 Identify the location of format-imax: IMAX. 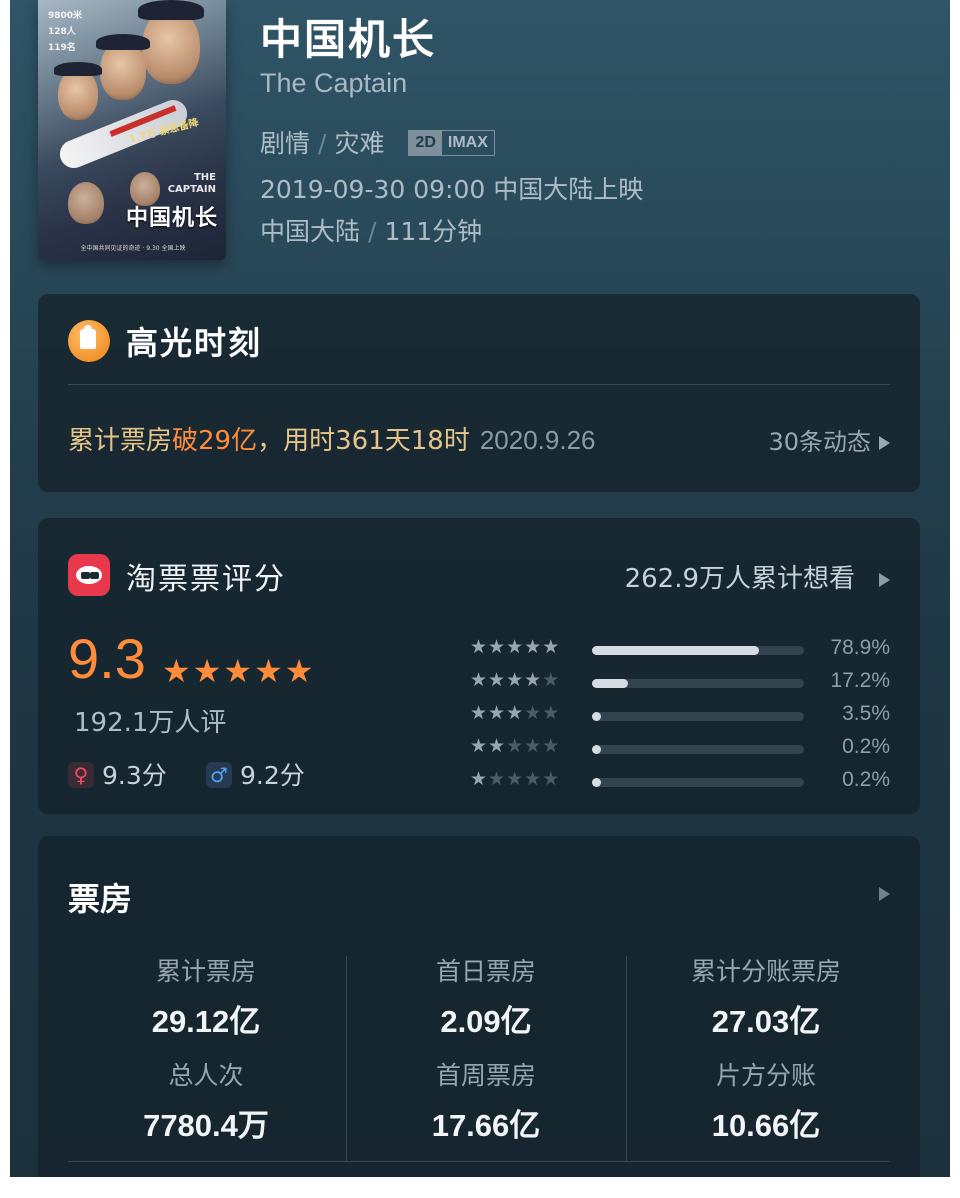
(467, 142).